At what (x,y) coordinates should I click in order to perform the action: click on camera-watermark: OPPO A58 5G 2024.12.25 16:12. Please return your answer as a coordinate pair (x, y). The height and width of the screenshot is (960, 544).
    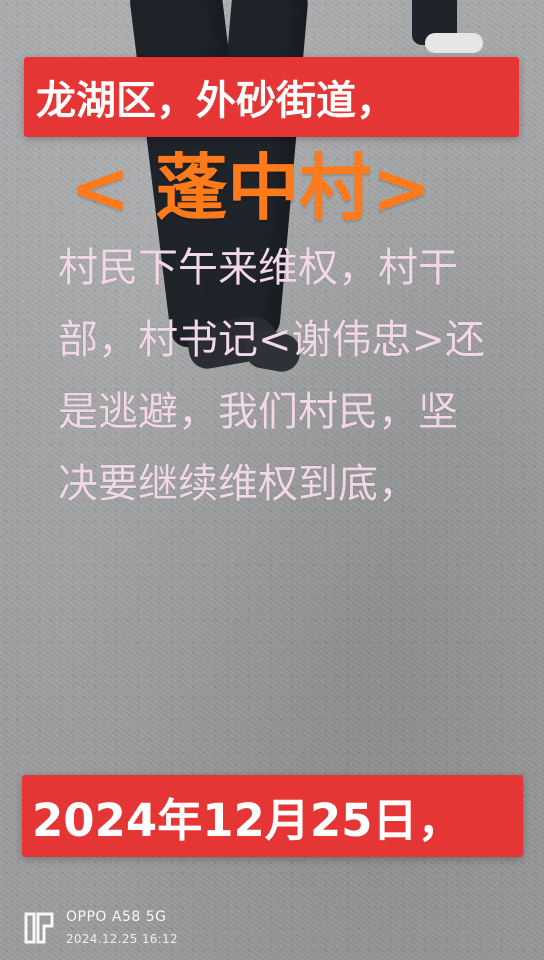
    Looking at the image, I should click on (152, 930).